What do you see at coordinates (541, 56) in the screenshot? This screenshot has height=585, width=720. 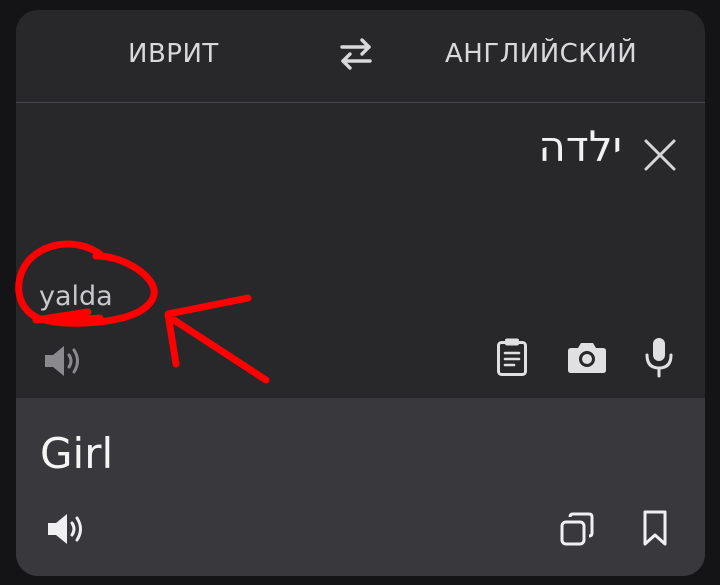 I see `target-language-button: АНГЛИЙСКИЙ` at bounding box center [541, 56].